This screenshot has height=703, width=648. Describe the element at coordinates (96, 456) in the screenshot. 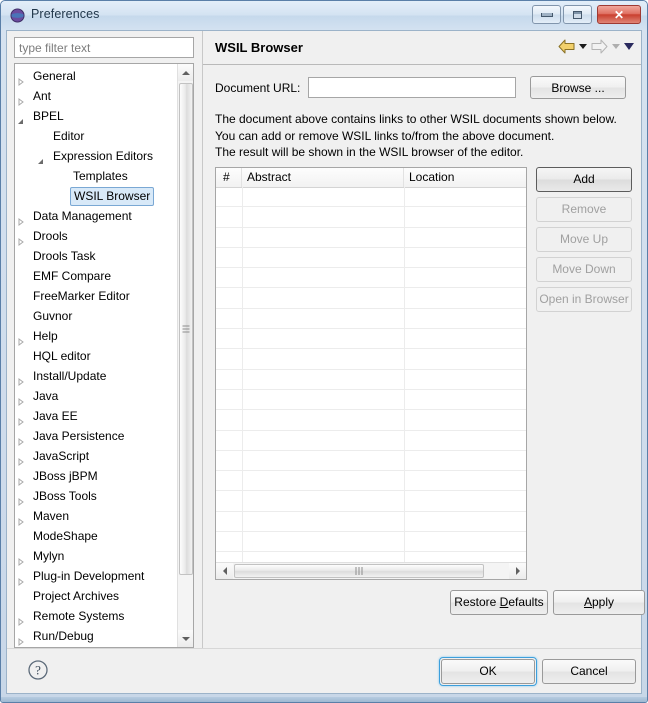

I see `sidebar-item-javascript: JavaScript` at that location.